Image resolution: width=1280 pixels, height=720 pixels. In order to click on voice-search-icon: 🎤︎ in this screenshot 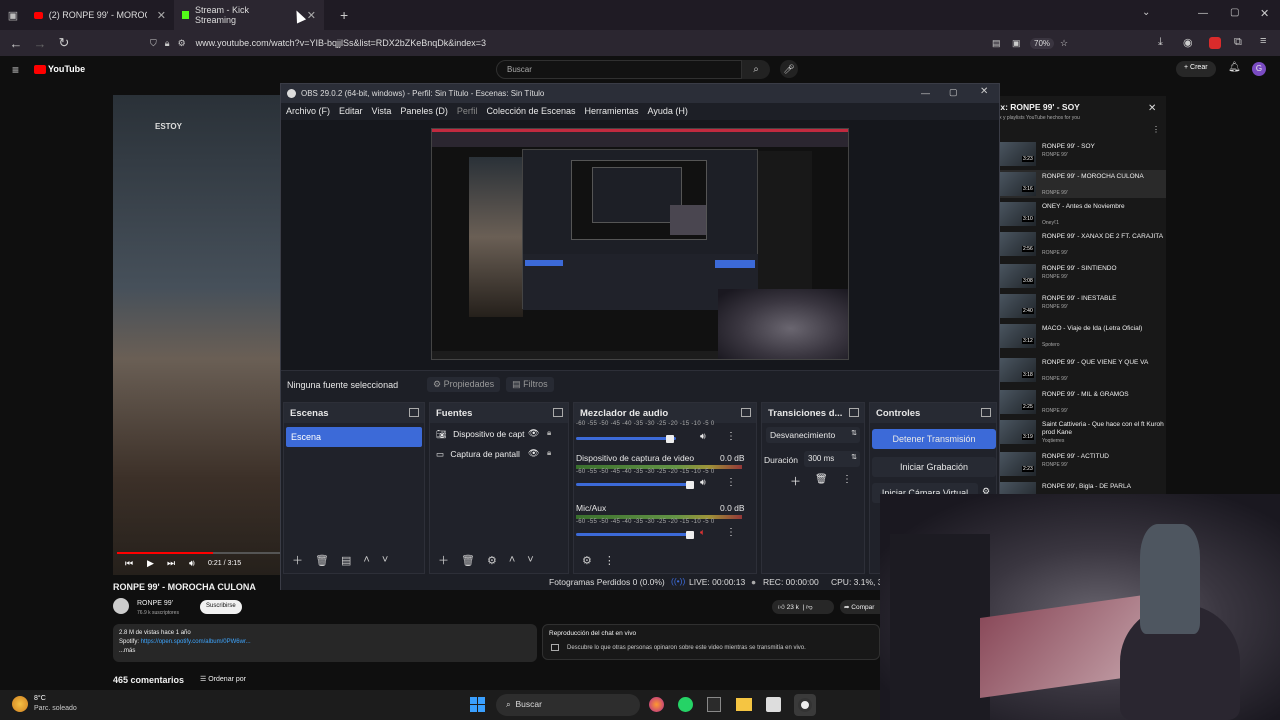, I will do `click(789, 69)`.